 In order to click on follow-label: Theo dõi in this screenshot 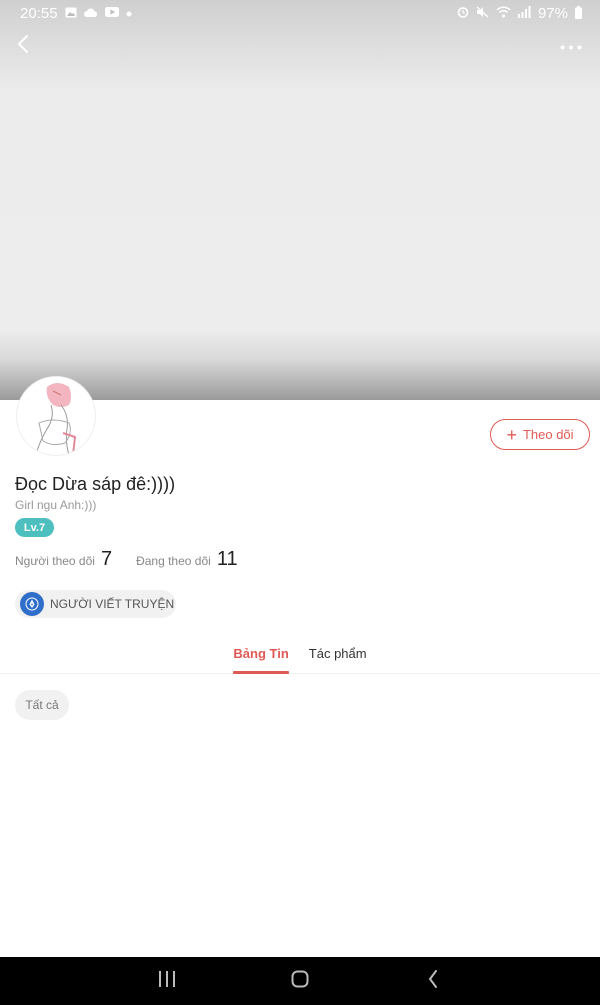, I will do `click(548, 434)`.